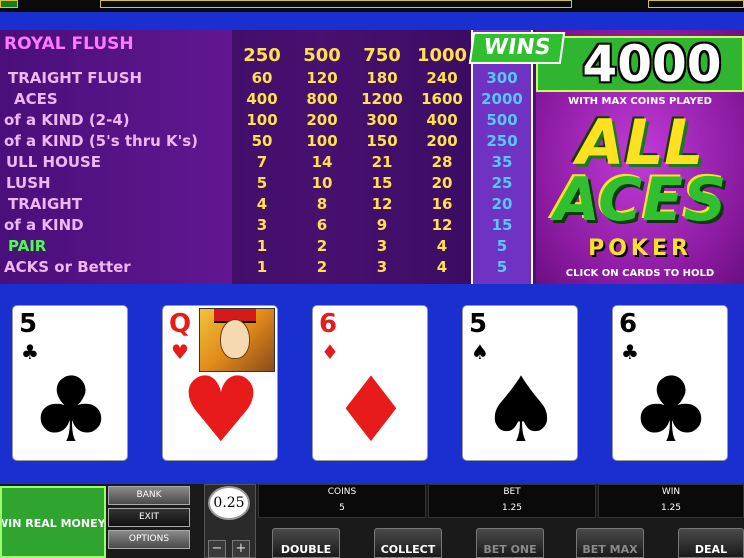 The width and height of the screenshot is (744, 558). Describe the element at coordinates (640, 200) in the screenshot. I see `logo-title-aces: ACES` at that location.